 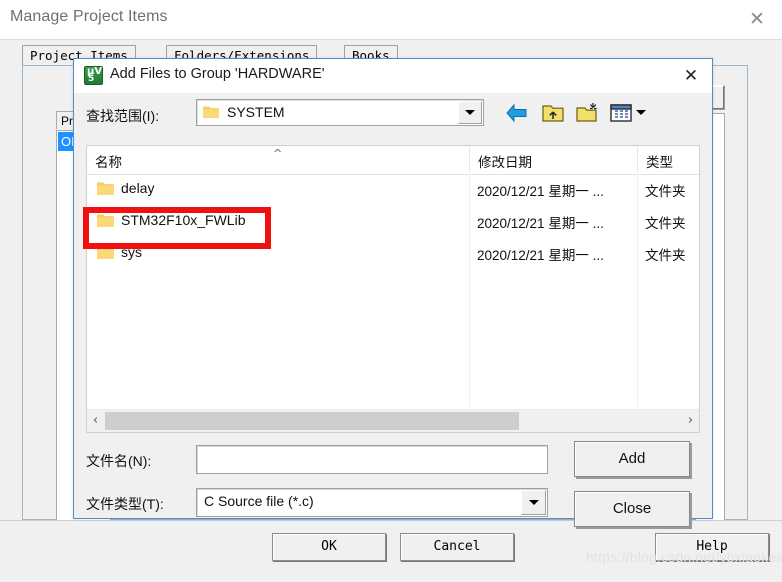 I want to click on look-in-row: 查找范围(I): SYSTEM, so click(x=393, y=117).